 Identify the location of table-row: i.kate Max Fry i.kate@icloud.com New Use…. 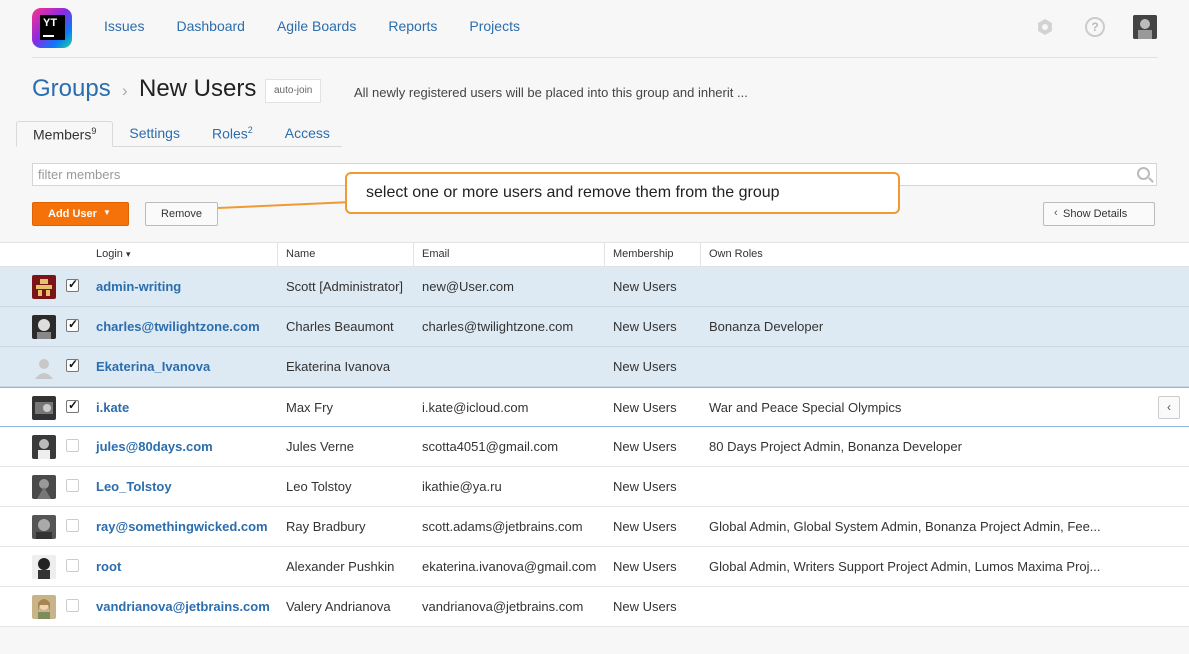
(594, 407).